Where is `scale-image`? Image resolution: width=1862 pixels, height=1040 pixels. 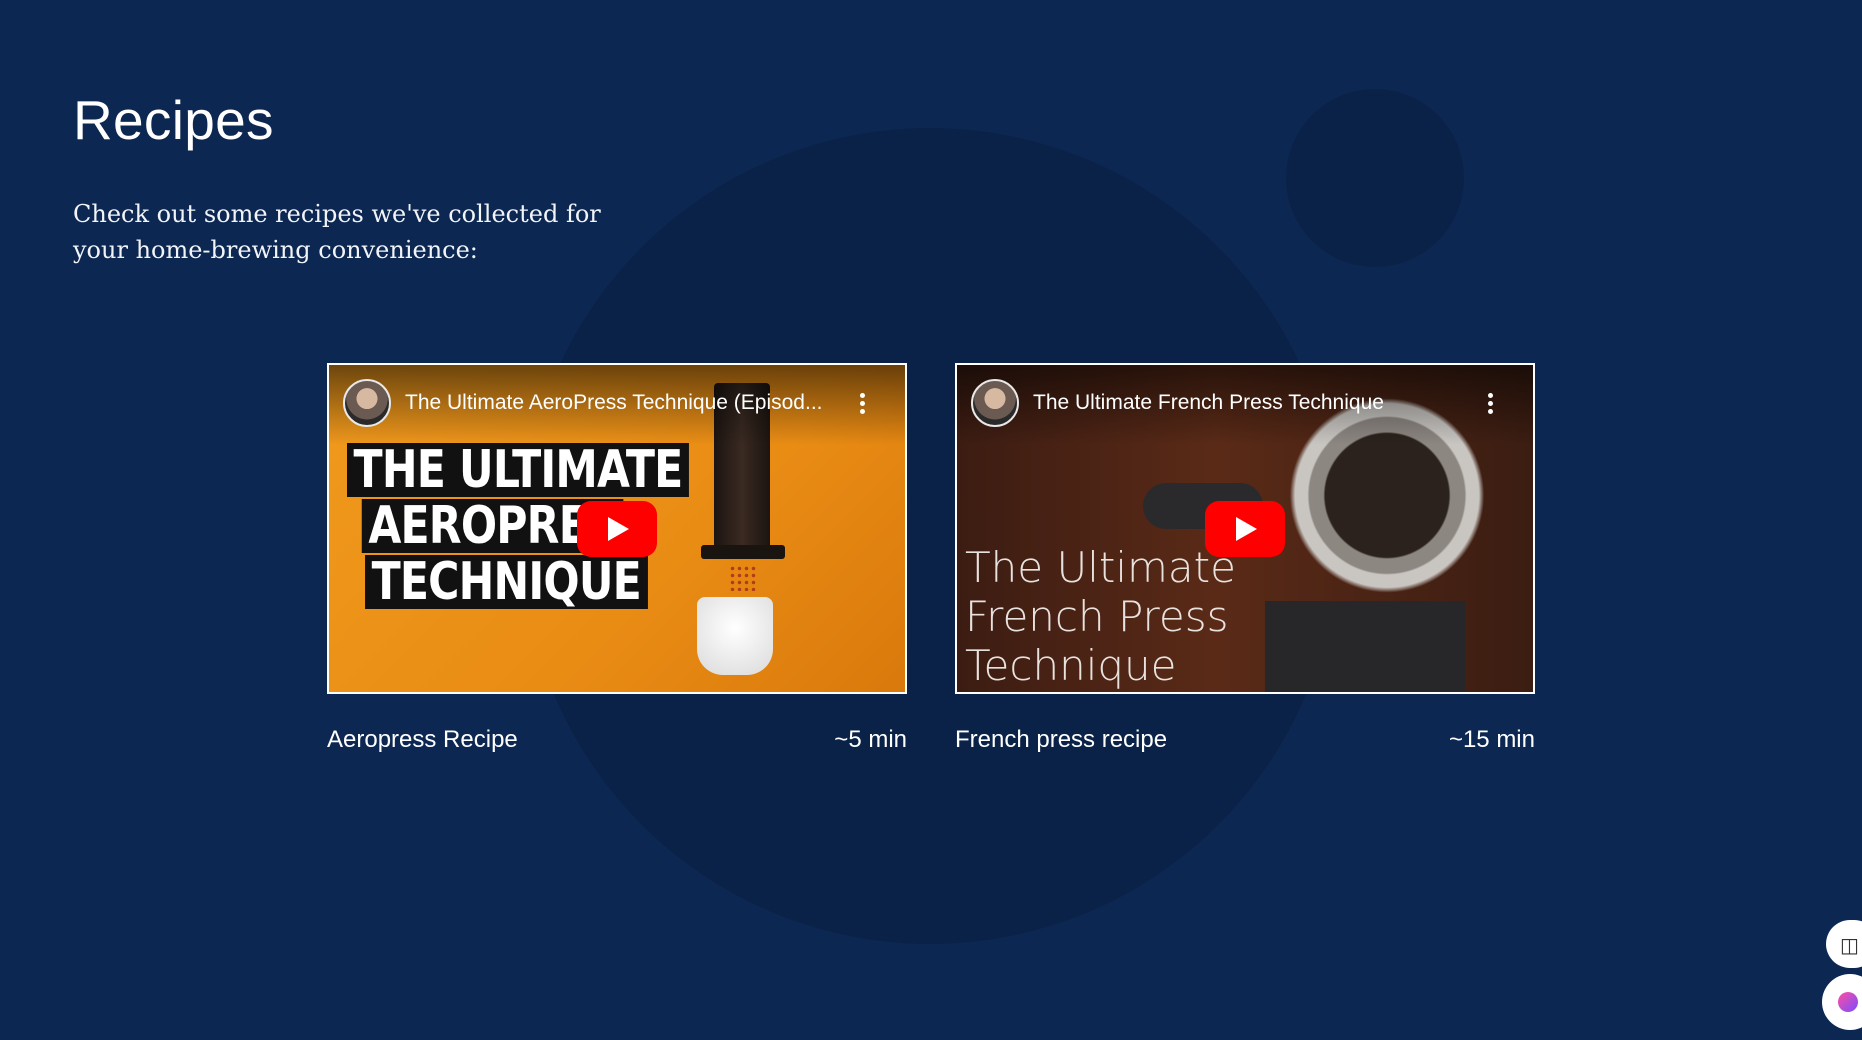 scale-image is located at coordinates (1365, 646).